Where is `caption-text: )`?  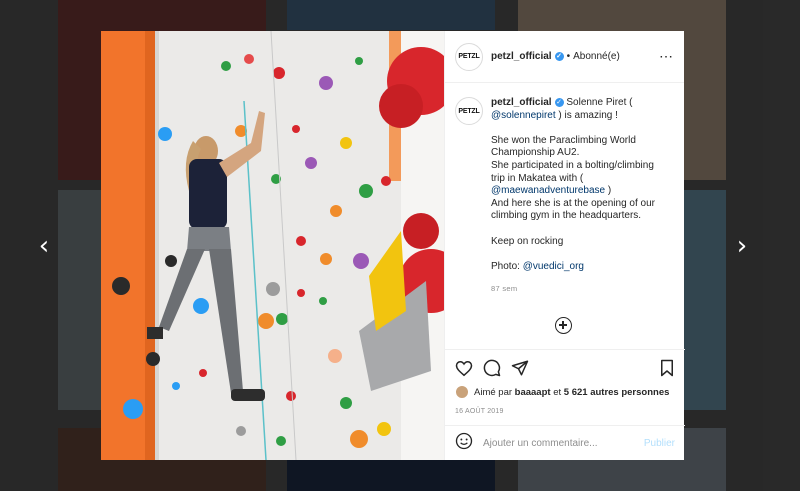 caption-text: ) is located at coordinates (609, 191).